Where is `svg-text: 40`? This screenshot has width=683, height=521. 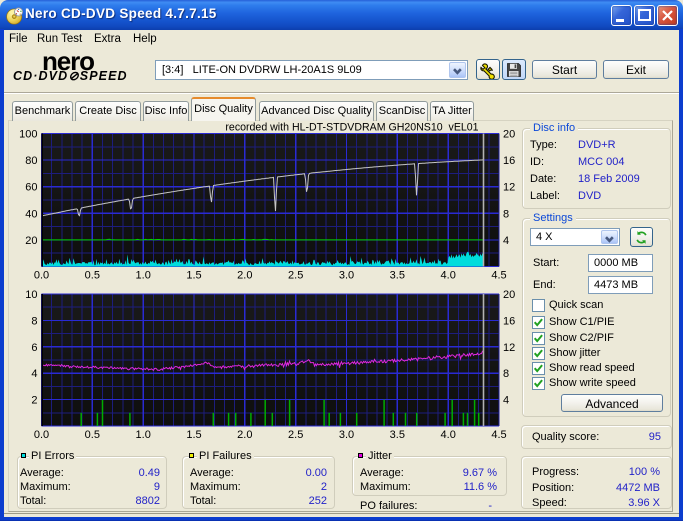 svg-text: 40 is located at coordinates (31, 214).